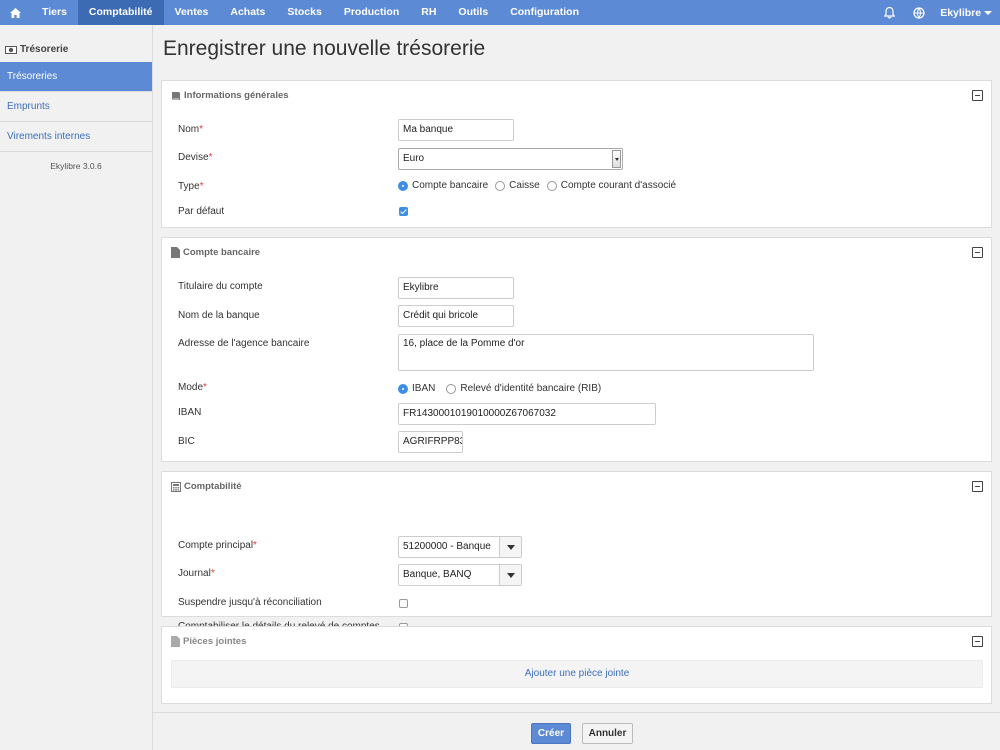  What do you see at coordinates (510, 159) in the screenshot?
I see `devise-select: Euro` at bounding box center [510, 159].